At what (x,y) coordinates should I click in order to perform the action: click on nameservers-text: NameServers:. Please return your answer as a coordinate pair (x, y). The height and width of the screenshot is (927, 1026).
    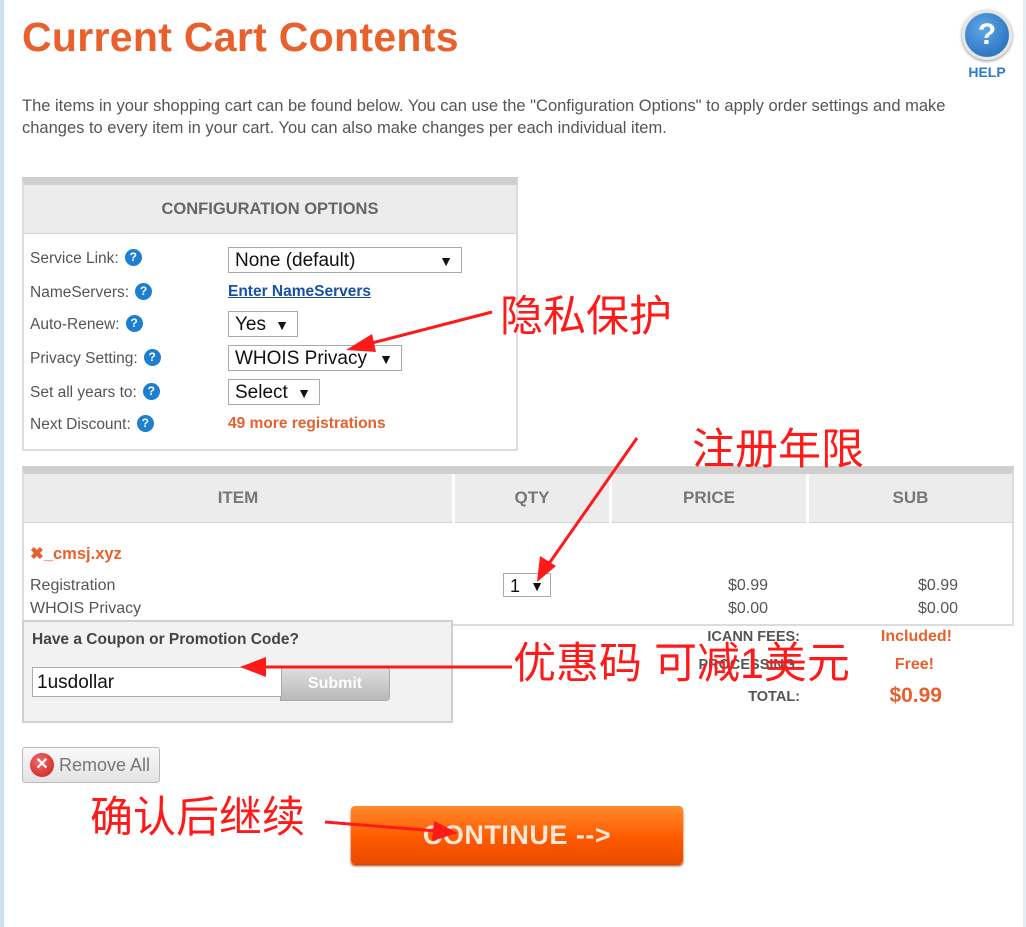
    Looking at the image, I should click on (80, 292).